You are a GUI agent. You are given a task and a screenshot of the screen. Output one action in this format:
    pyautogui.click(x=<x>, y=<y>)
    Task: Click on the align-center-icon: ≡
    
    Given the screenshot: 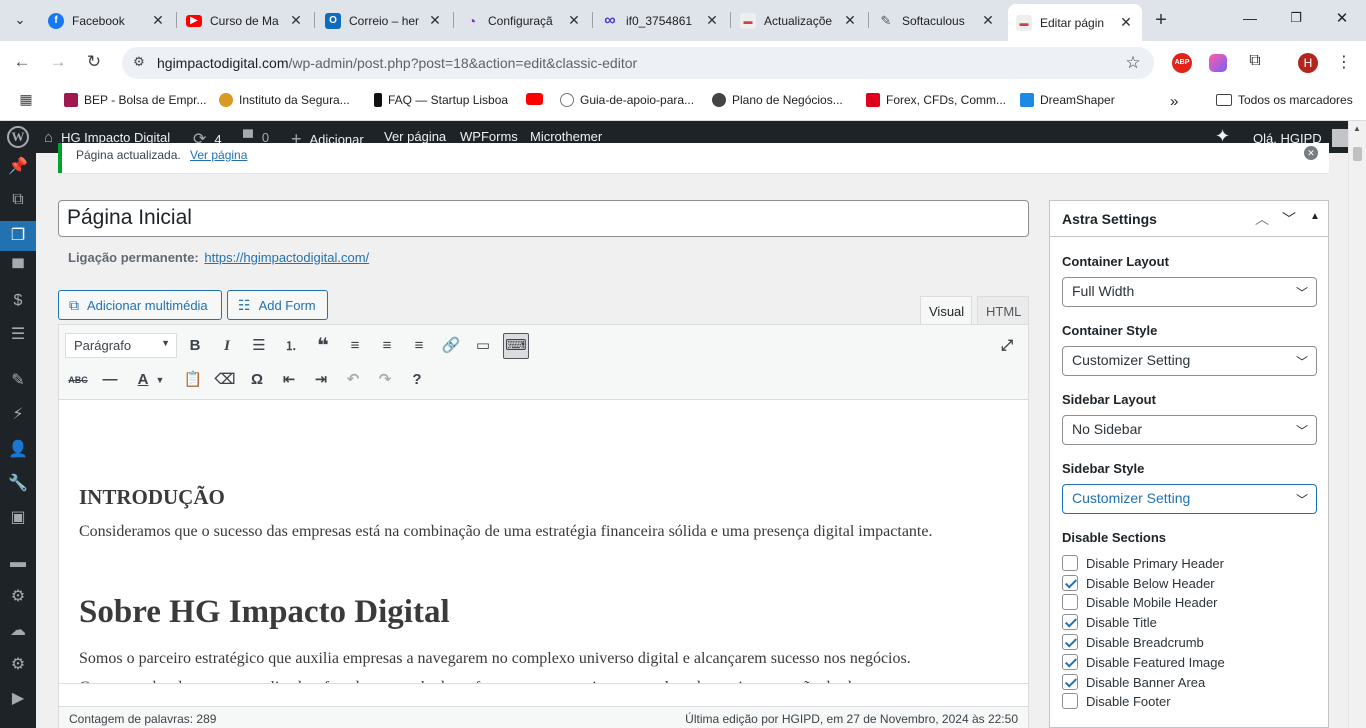 What is the action you would take?
    pyautogui.click(x=387, y=346)
    